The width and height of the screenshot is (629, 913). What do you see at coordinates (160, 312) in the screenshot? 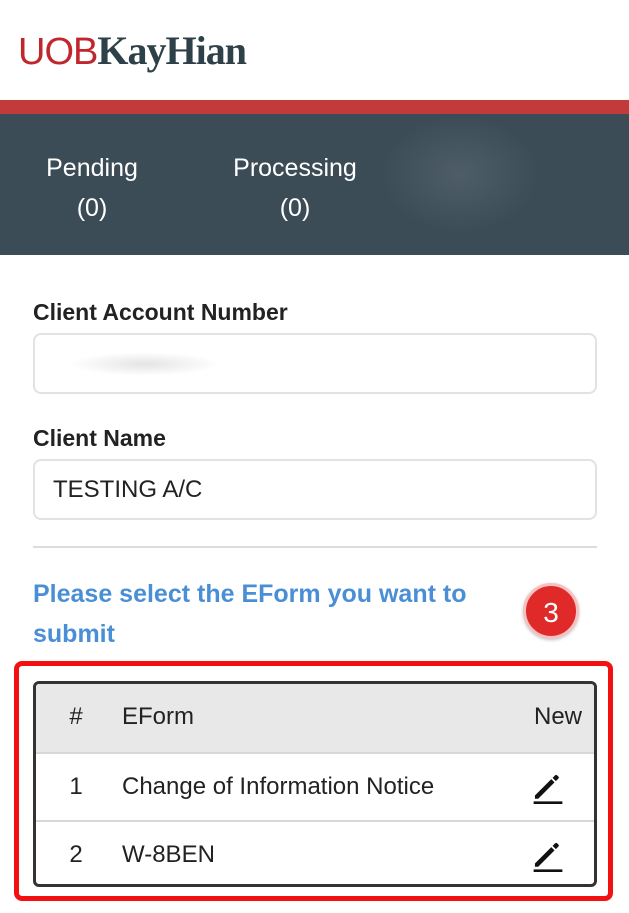
I see `client-account-number-label: Client Account Number` at bounding box center [160, 312].